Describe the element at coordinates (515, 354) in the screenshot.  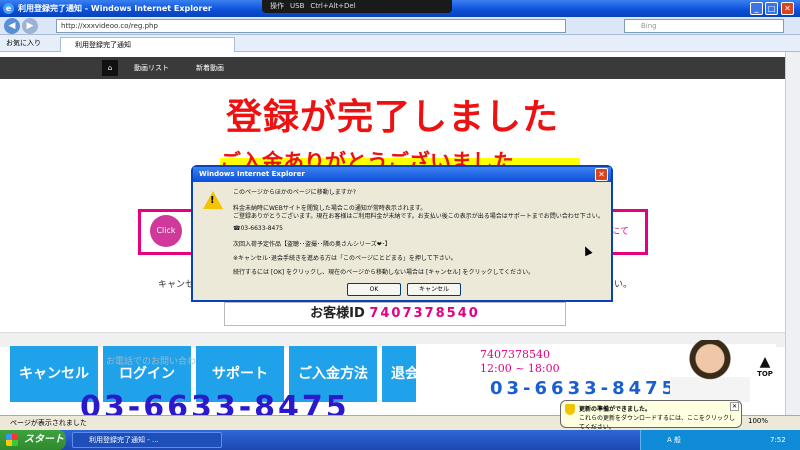
I see `support-customer-id: 7407378540` at that location.